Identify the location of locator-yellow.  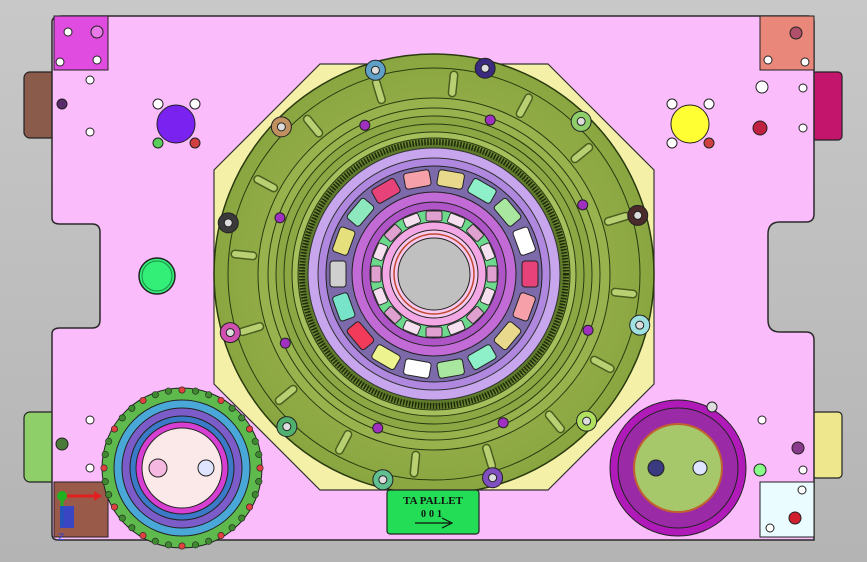
(690, 123).